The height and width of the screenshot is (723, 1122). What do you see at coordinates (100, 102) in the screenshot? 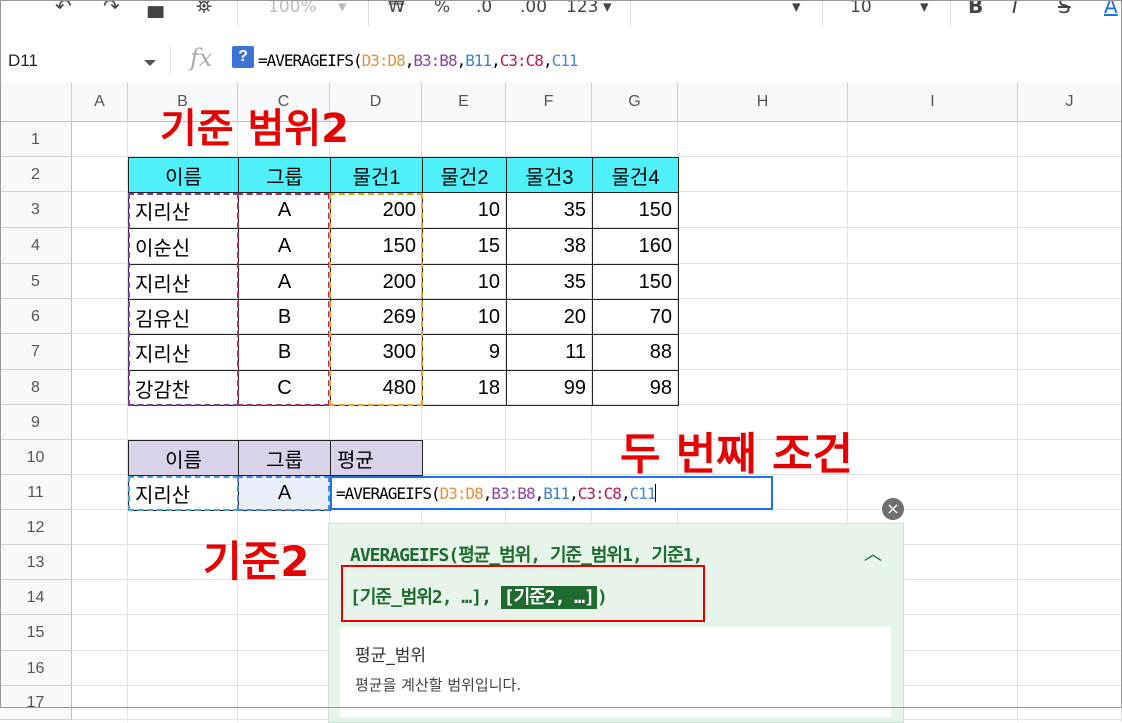
I see `column-header-a: A` at bounding box center [100, 102].